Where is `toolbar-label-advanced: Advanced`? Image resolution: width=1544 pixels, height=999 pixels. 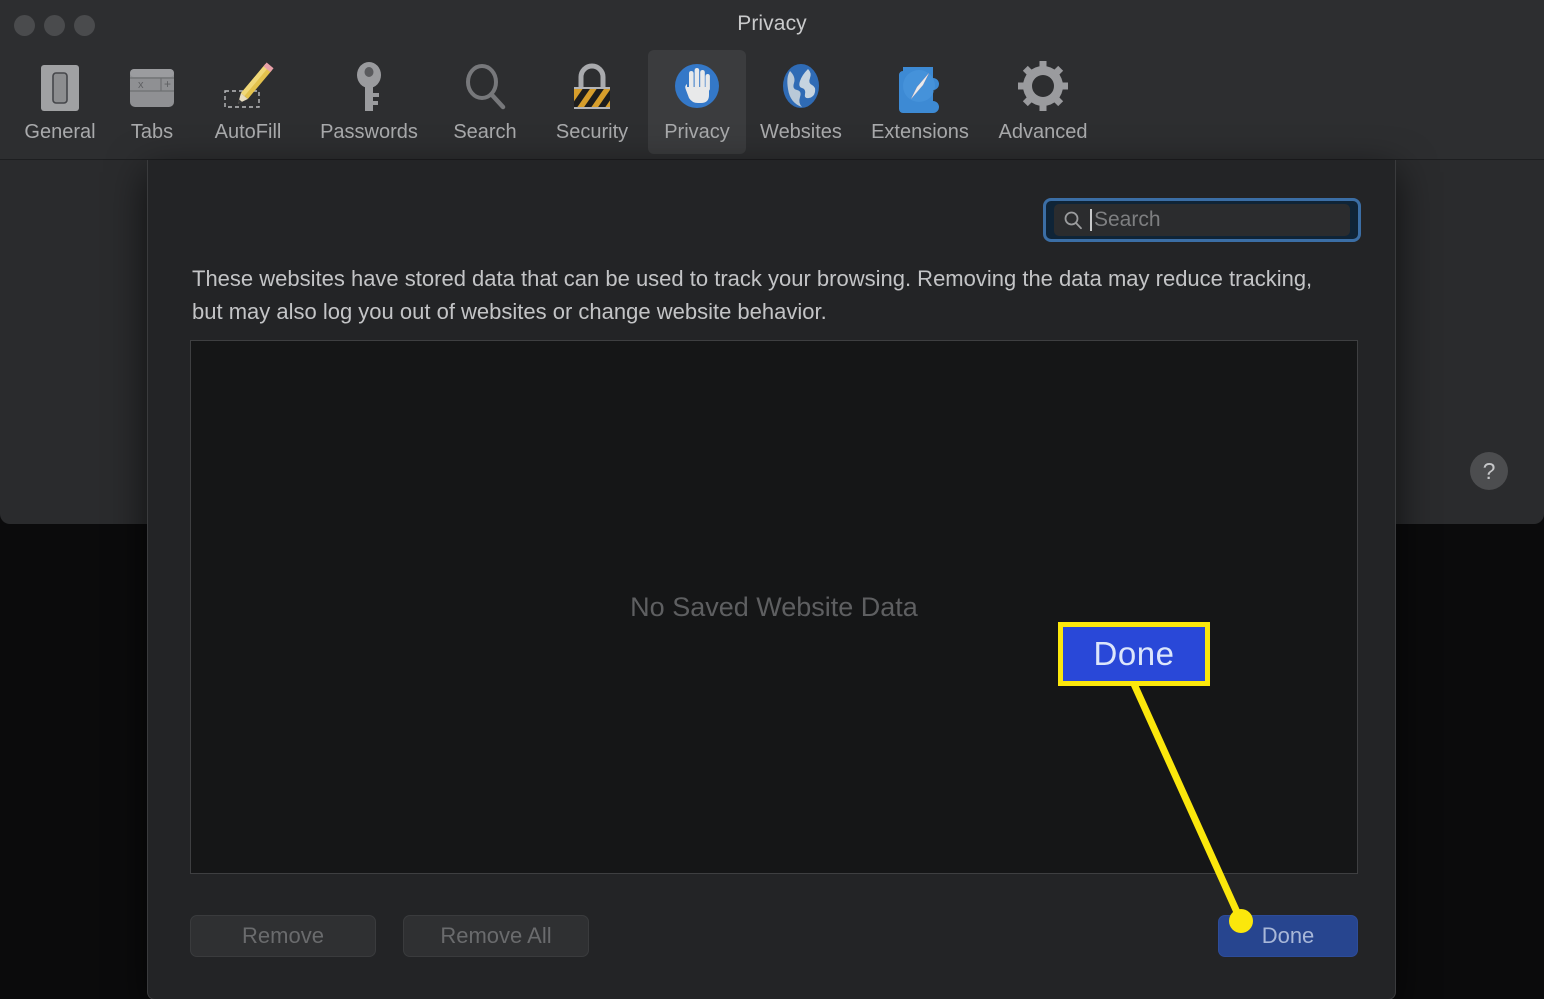 toolbar-label-advanced: Advanced is located at coordinates (1043, 132).